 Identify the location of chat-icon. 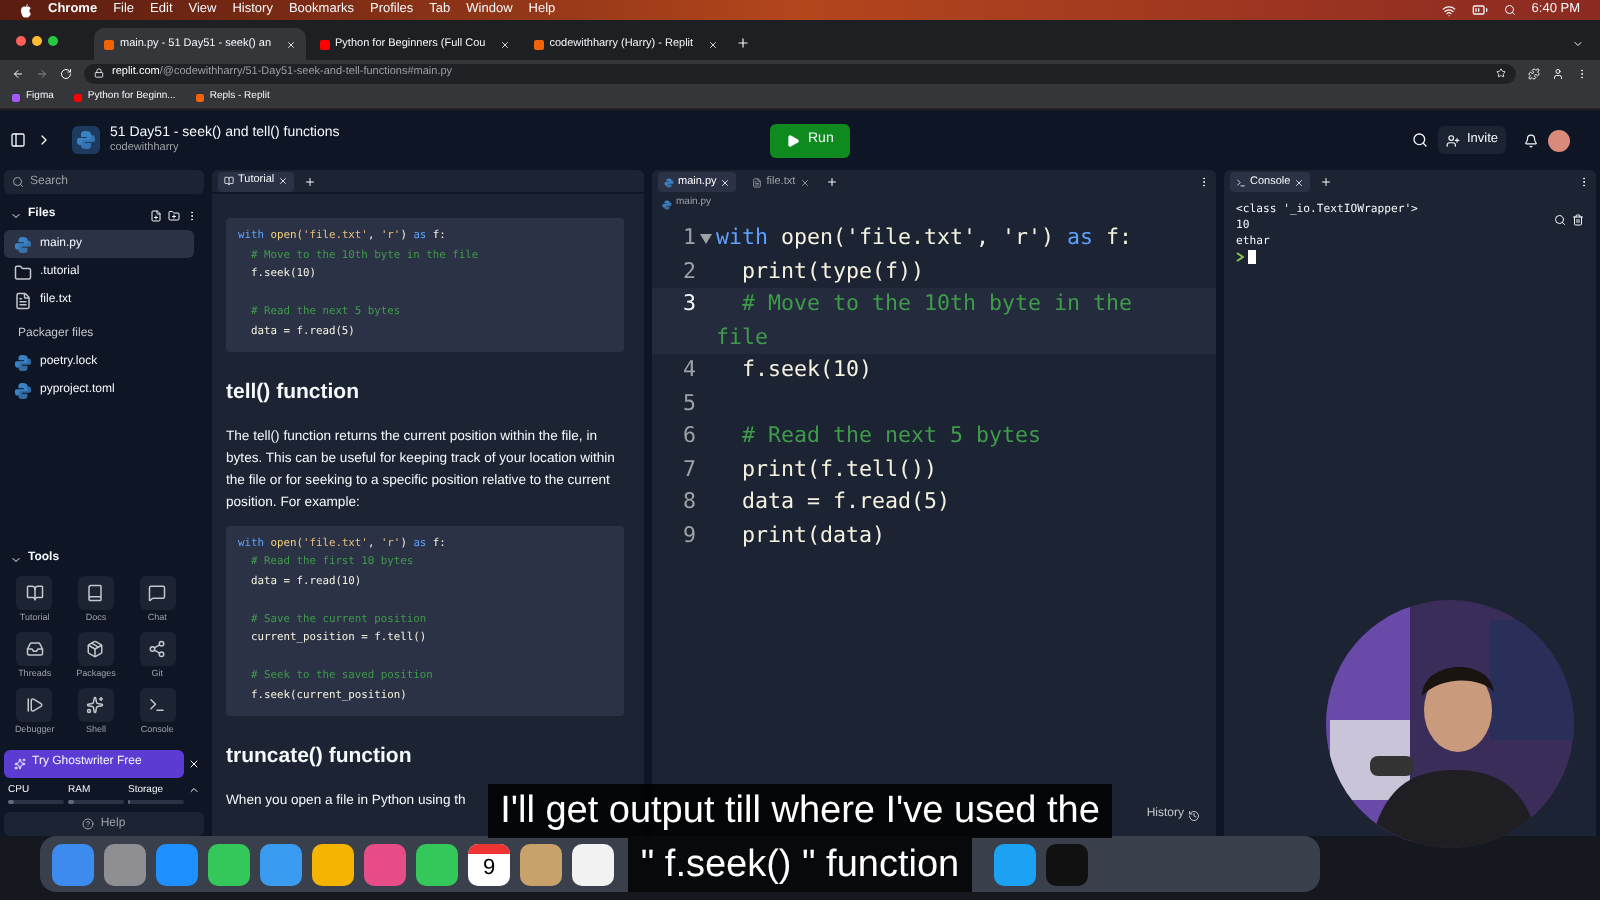
(157, 593).